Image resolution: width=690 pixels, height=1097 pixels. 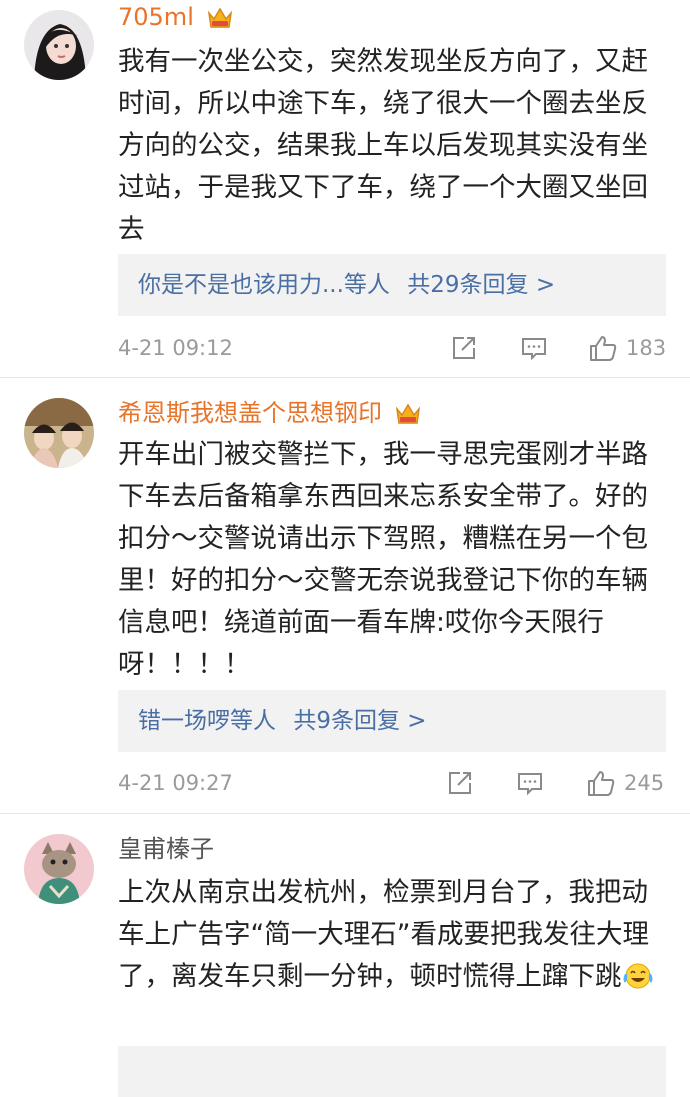 What do you see at coordinates (175, 348) in the screenshot?
I see `comment-time: 4-21 09:12` at bounding box center [175, 348].